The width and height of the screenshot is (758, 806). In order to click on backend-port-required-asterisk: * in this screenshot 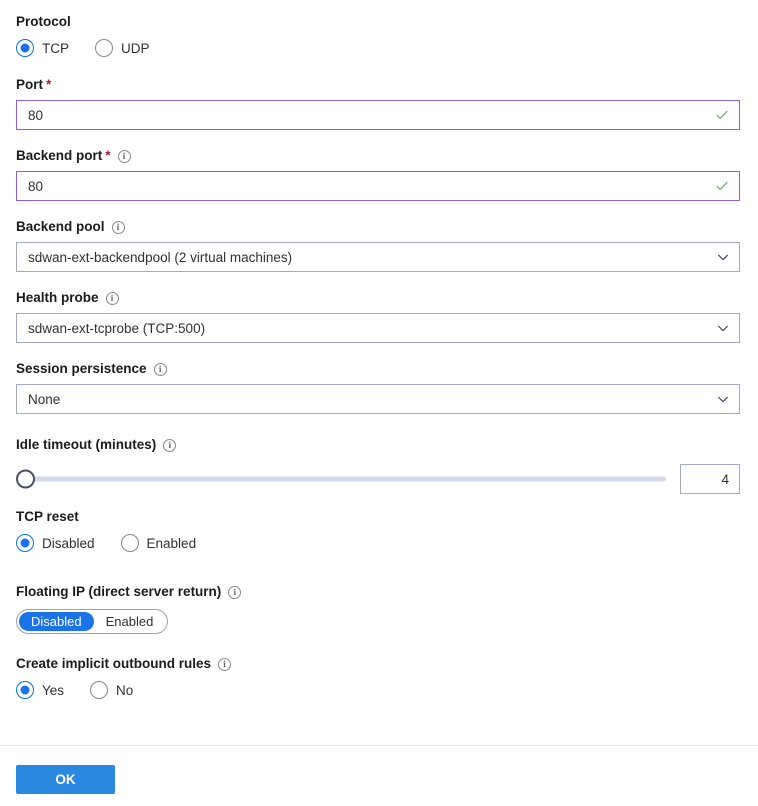, I will do `click(108, 155)`.